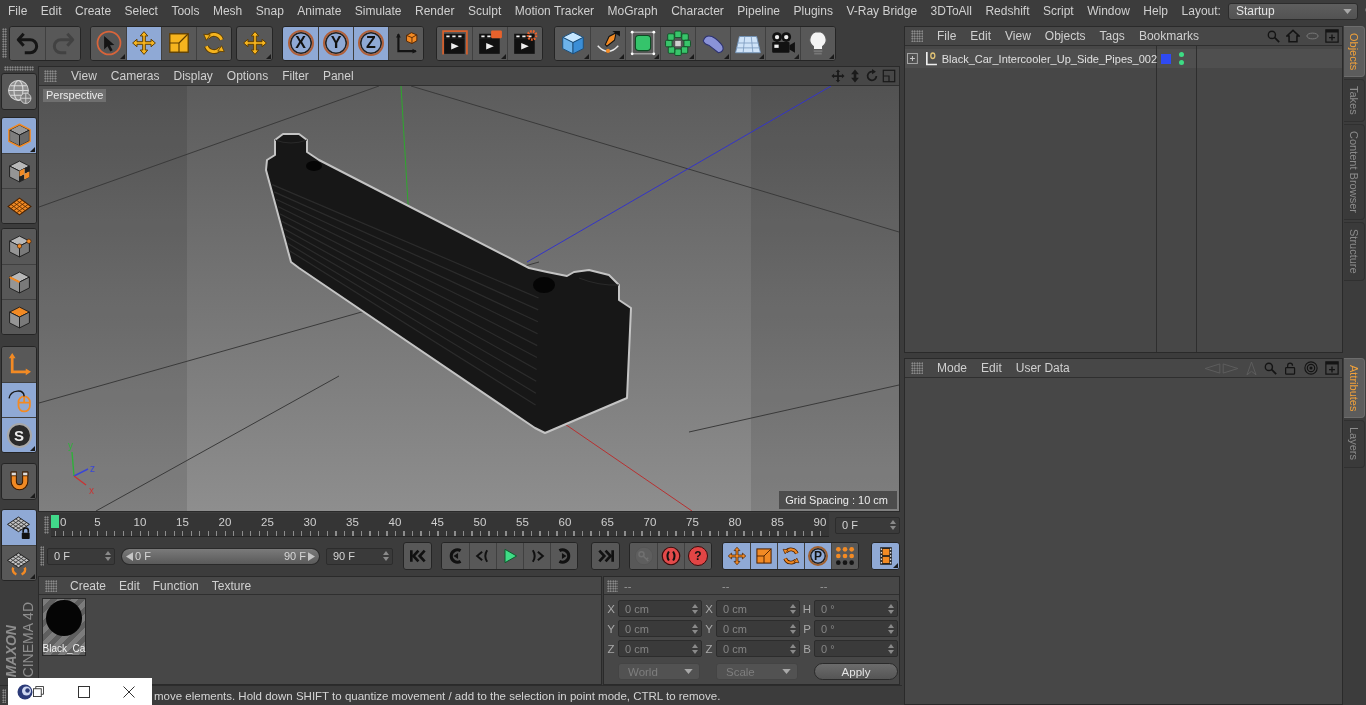 This screenshot has height=705, width=1366. What do you see at coordinates (817, 556) in the screenshot?
I see `key-parameter-button: P` at bounding box center [817, 556].